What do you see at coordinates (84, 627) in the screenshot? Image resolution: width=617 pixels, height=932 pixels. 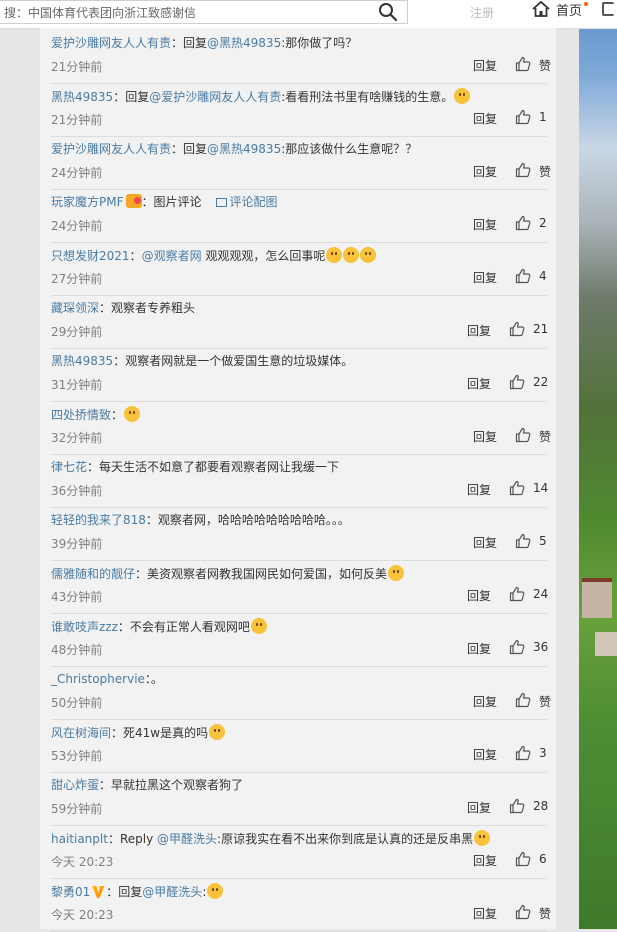 I see `username-link: 谁敢吱声zzz` at bounding box center [84, 627].